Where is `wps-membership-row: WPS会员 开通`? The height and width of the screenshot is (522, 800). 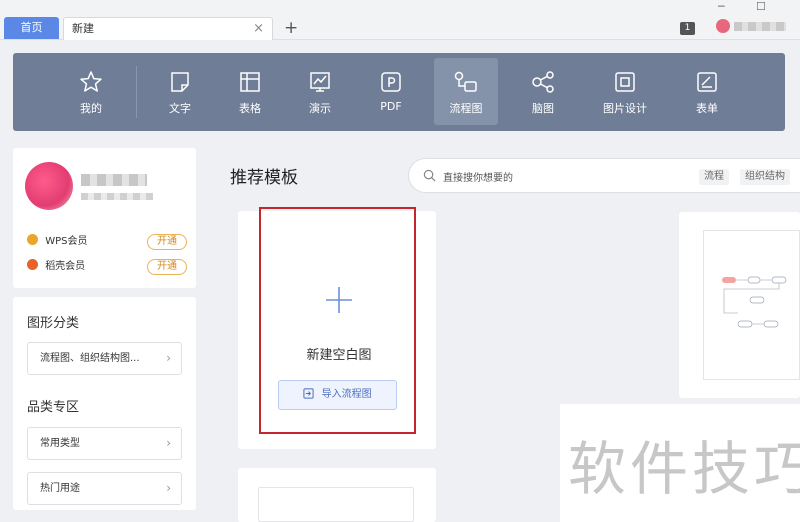
wps-membership-row: WPS会员 开通 is located at coordinates (107, 242).